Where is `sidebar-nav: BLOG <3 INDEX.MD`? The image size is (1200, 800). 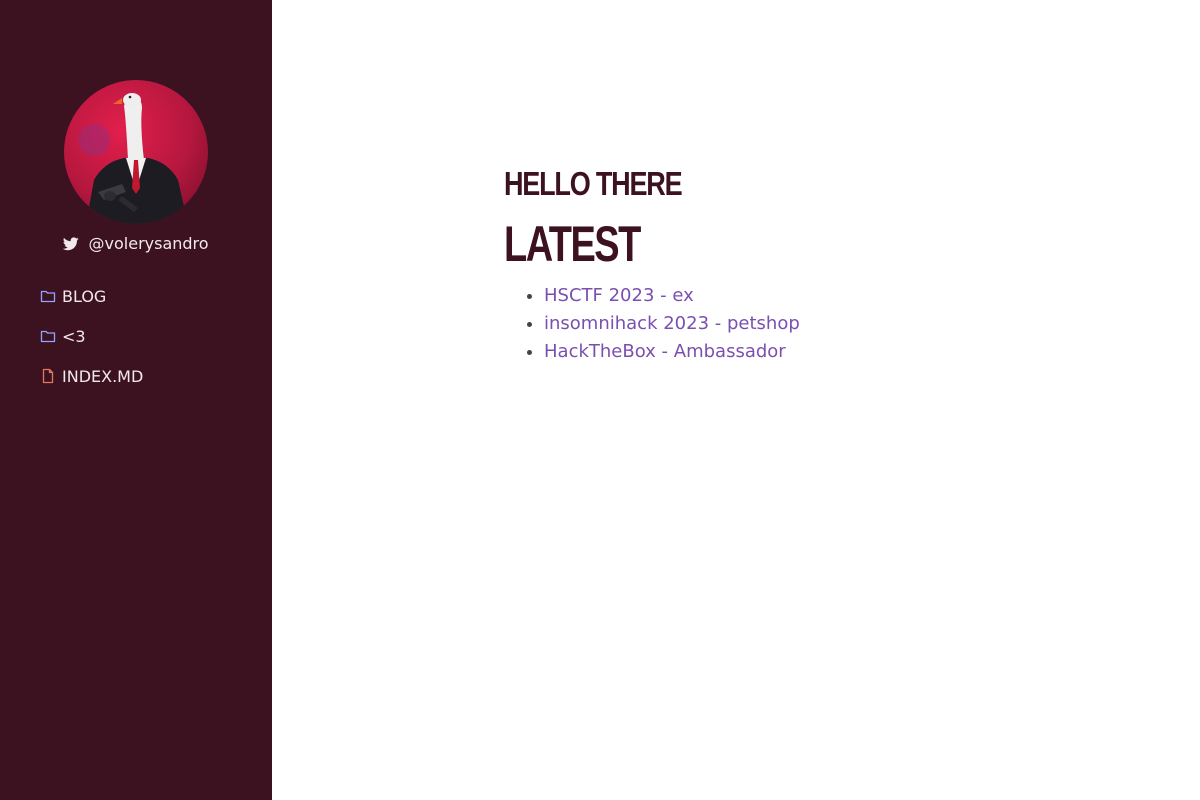
sidebar-nav: BLOG <3 INDEX.MD is located at coordinates (150, 344).